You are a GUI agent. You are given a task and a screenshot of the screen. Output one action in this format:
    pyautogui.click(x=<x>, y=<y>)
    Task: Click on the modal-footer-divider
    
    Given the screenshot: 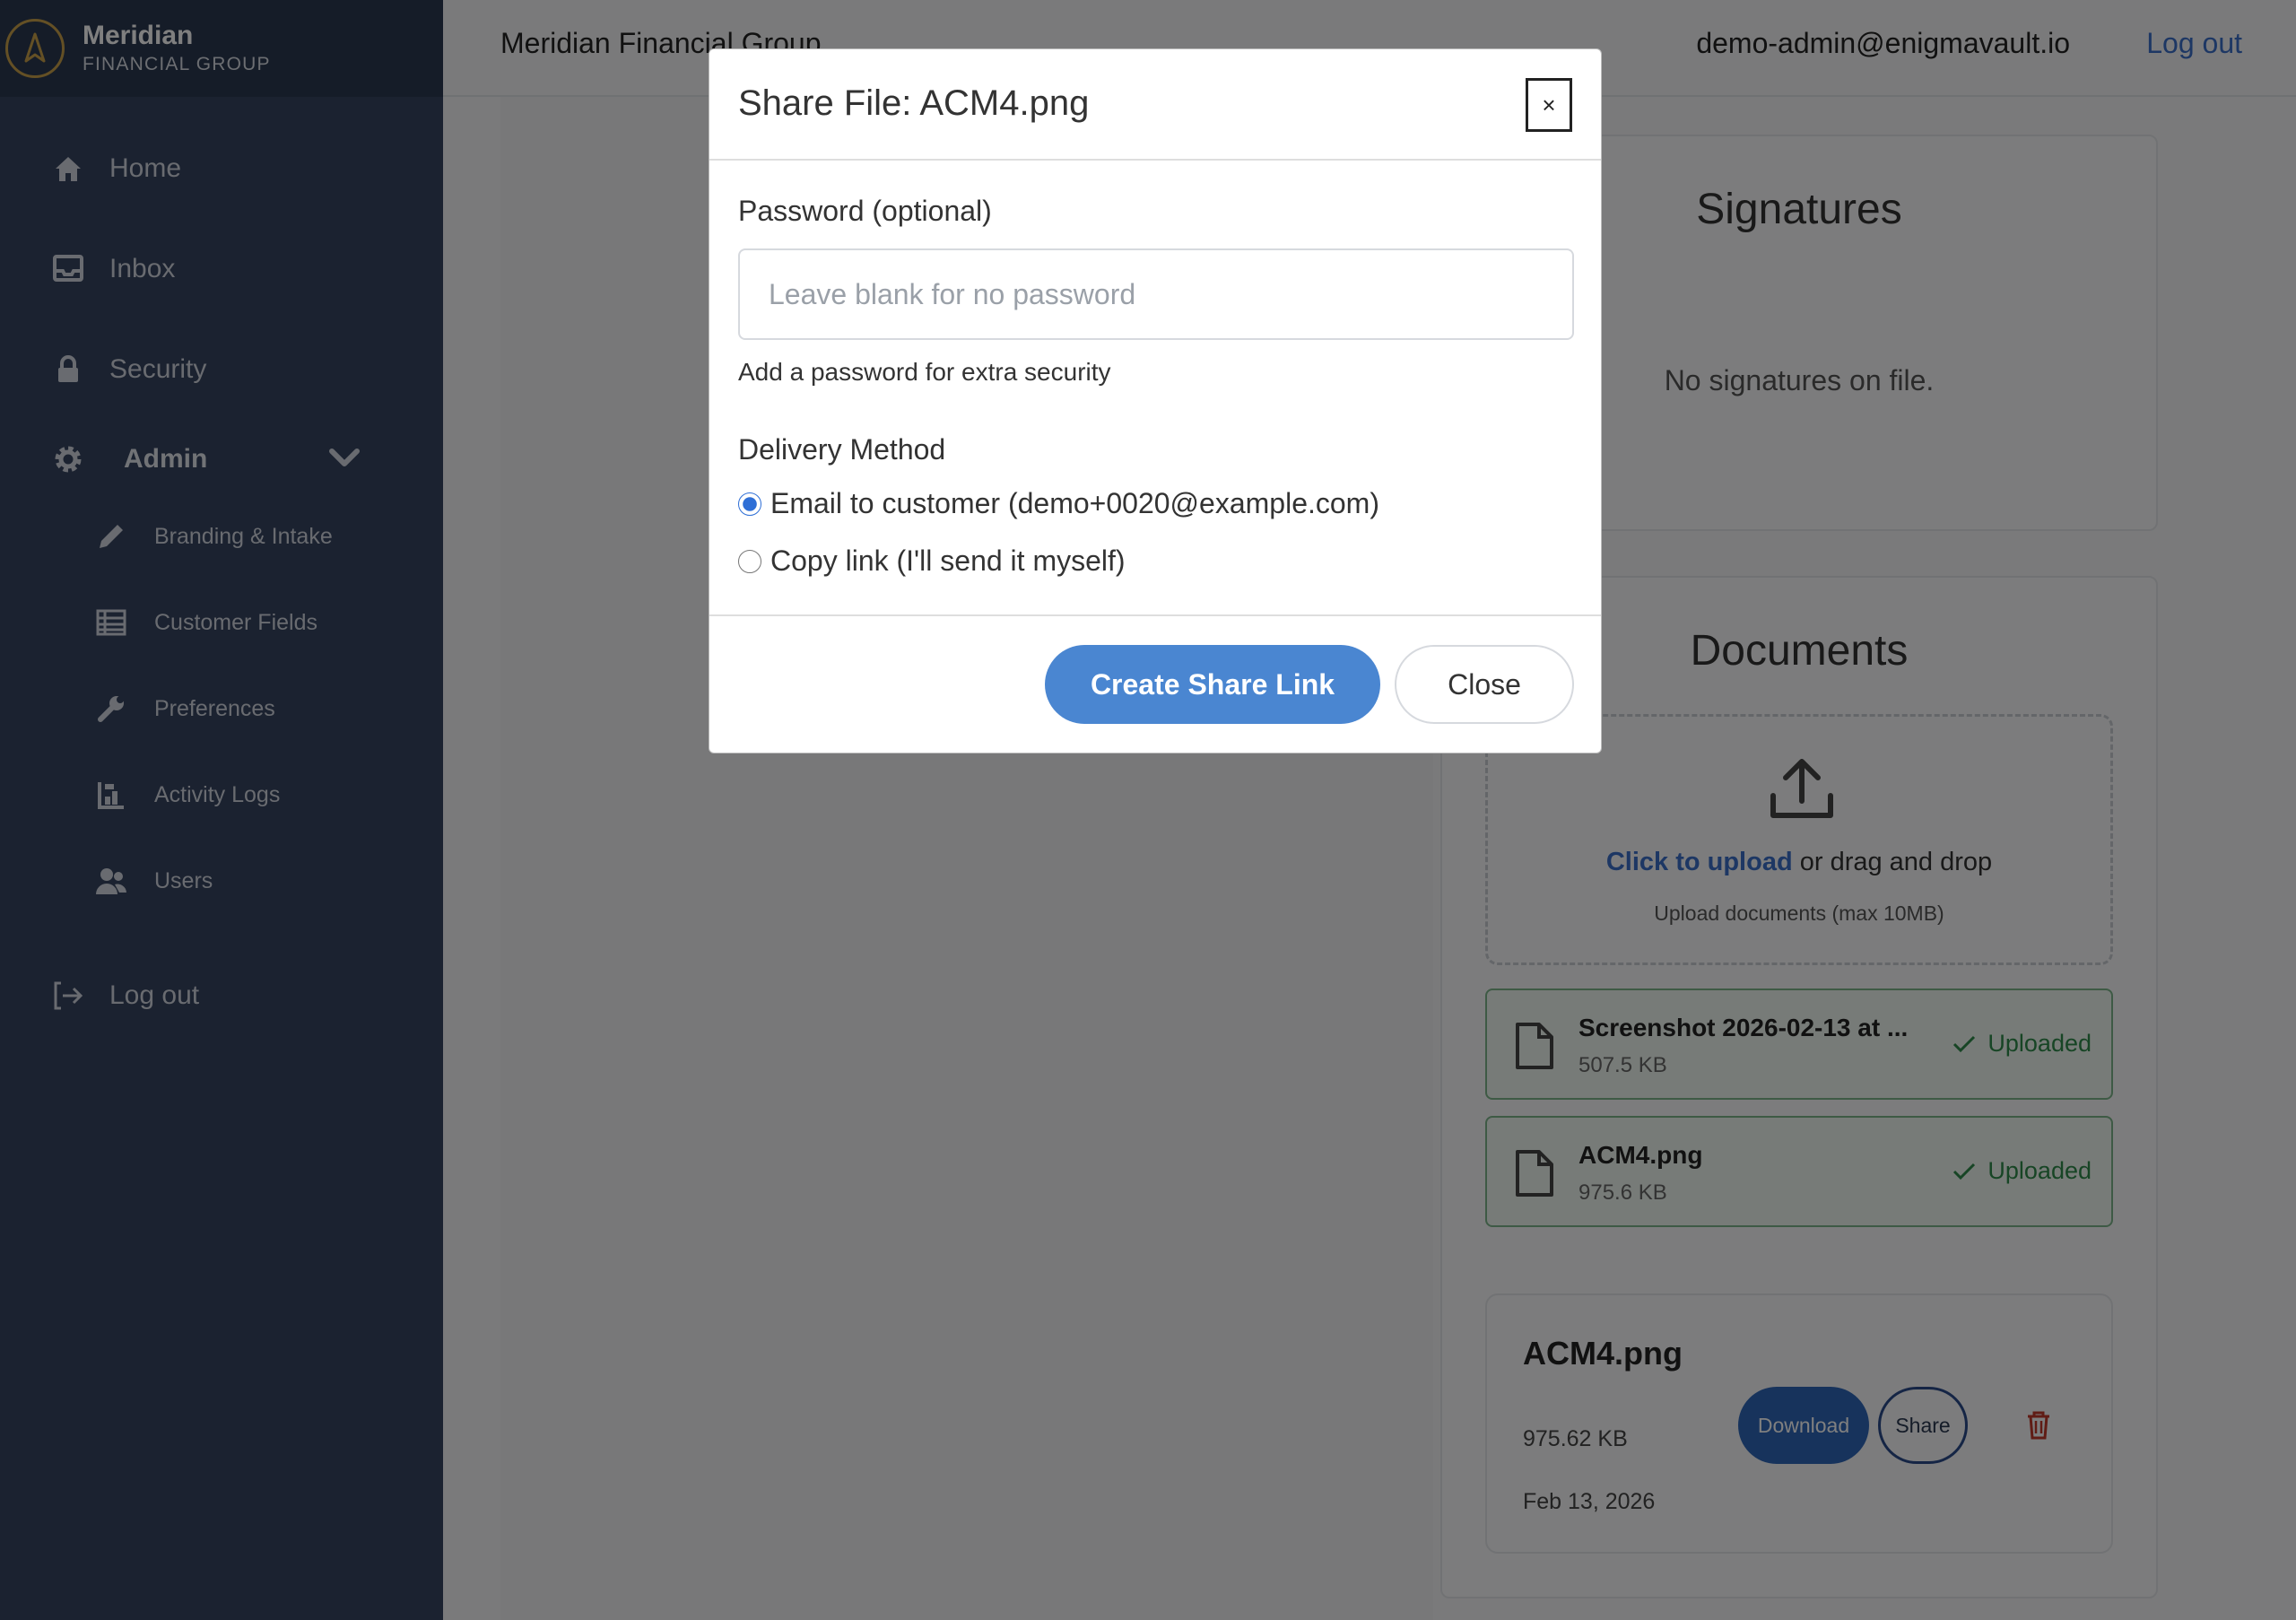 What is the action you would take?
    pyautogui.click(x=1155, y=615)
    